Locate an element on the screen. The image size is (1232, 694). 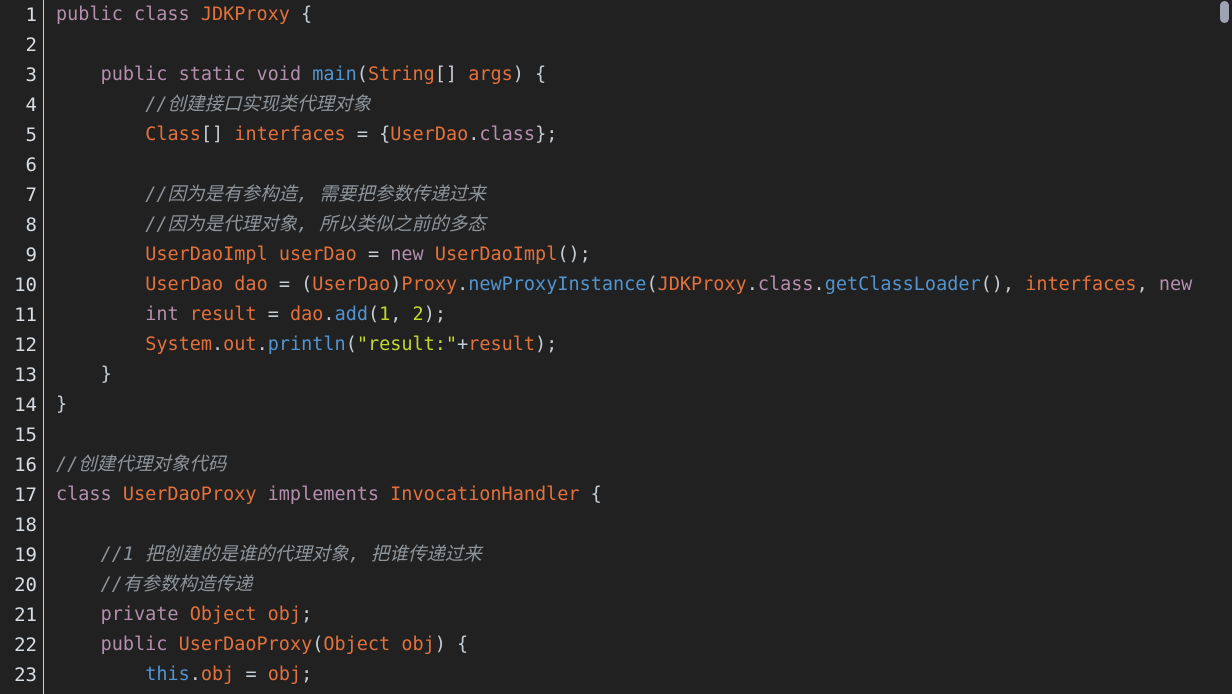
line-number: 5 is located at coordinates (31, 135).